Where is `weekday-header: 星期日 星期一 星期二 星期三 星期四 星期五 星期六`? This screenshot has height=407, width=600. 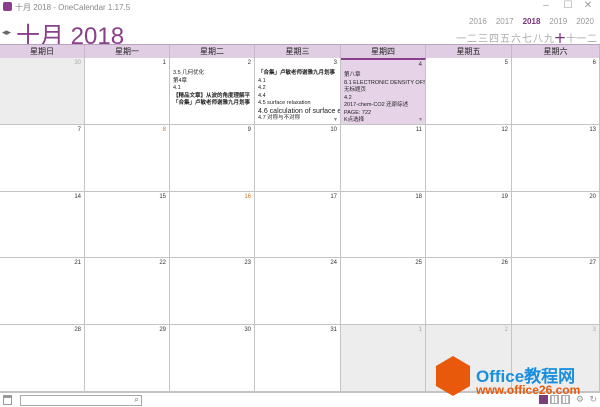
weekday-header: 星期日 星期一 星期二 星期三 星期四 星期五 星期六 is located at coordinates (300, 51).